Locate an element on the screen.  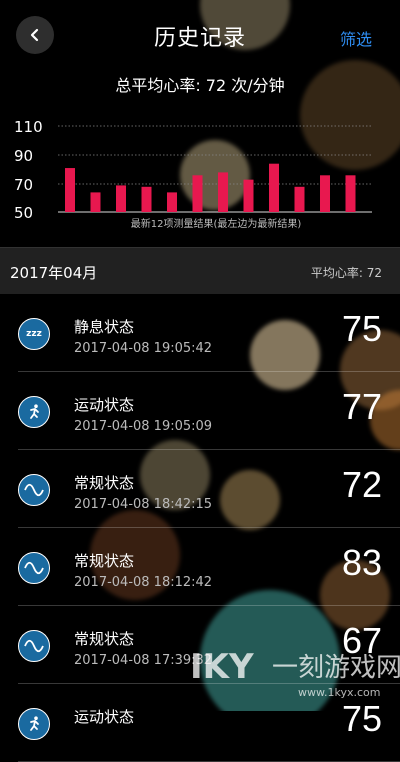
record-bpm: 83 is located at coordinates (361, 562).